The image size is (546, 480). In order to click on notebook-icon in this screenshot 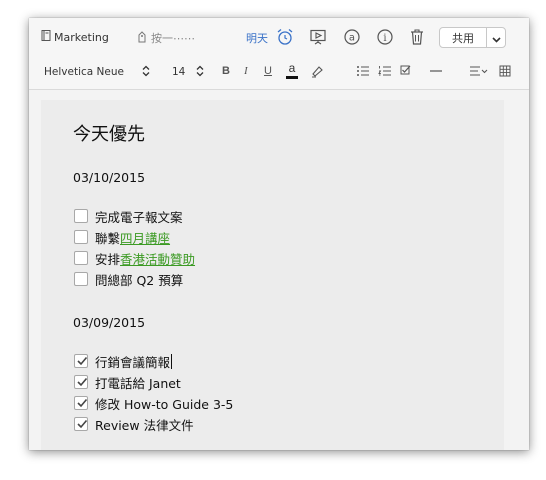, I will do `click(46, 37)`.